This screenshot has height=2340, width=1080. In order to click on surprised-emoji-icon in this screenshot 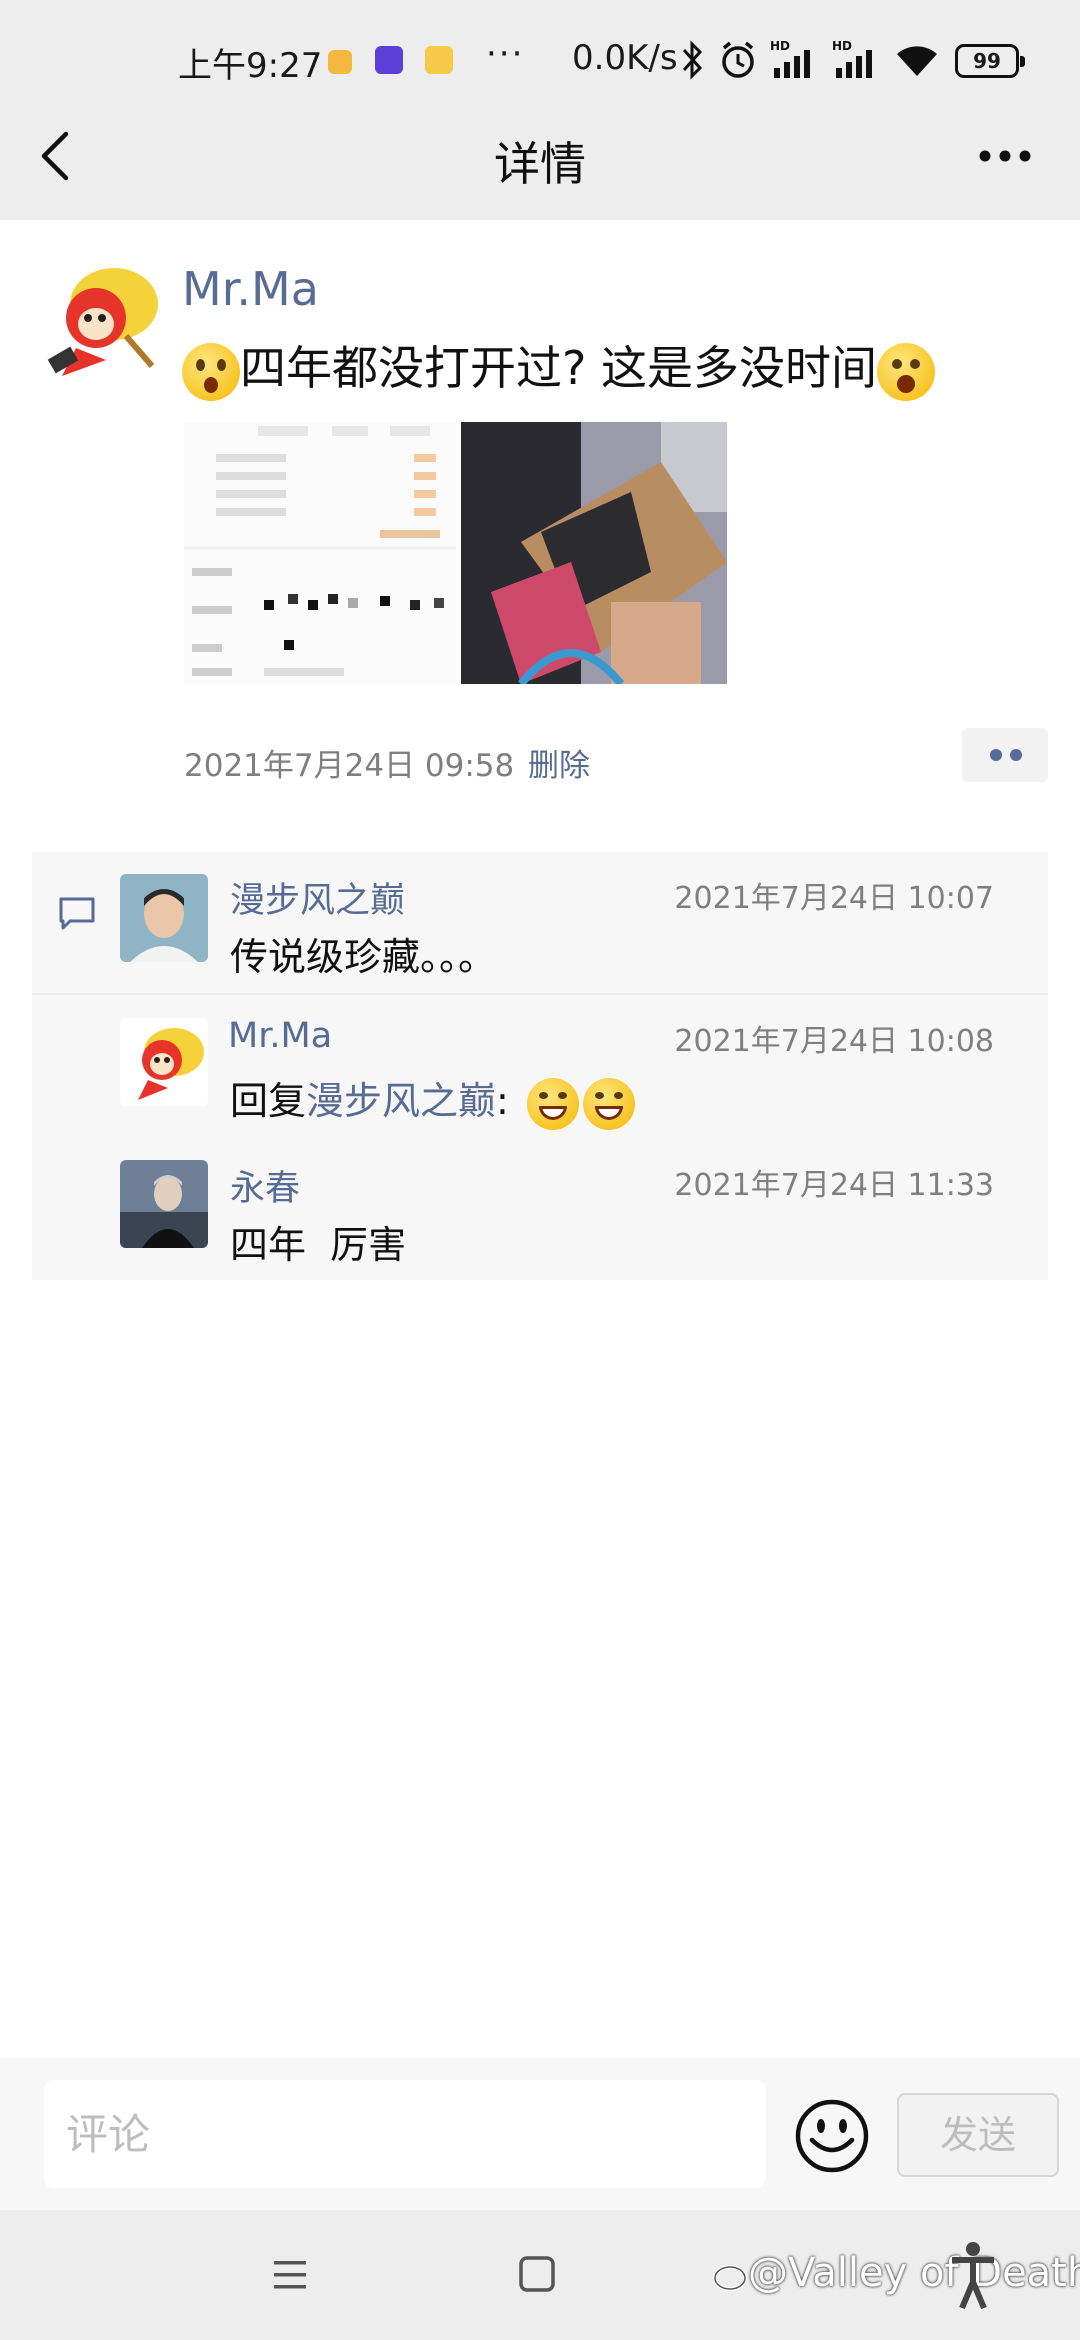, I will do `click(211, 371)`.